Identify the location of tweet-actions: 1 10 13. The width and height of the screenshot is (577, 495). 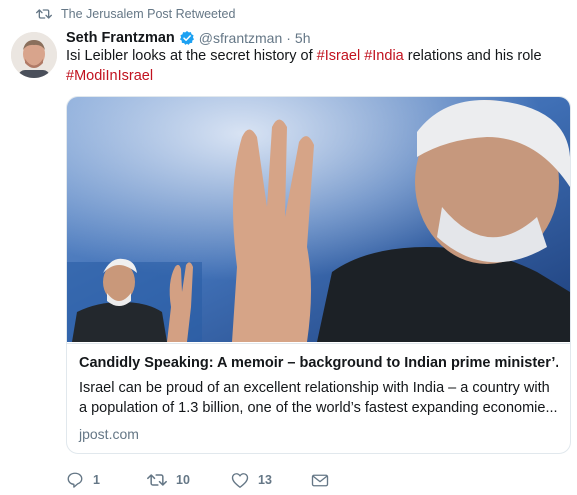
(197, 480).